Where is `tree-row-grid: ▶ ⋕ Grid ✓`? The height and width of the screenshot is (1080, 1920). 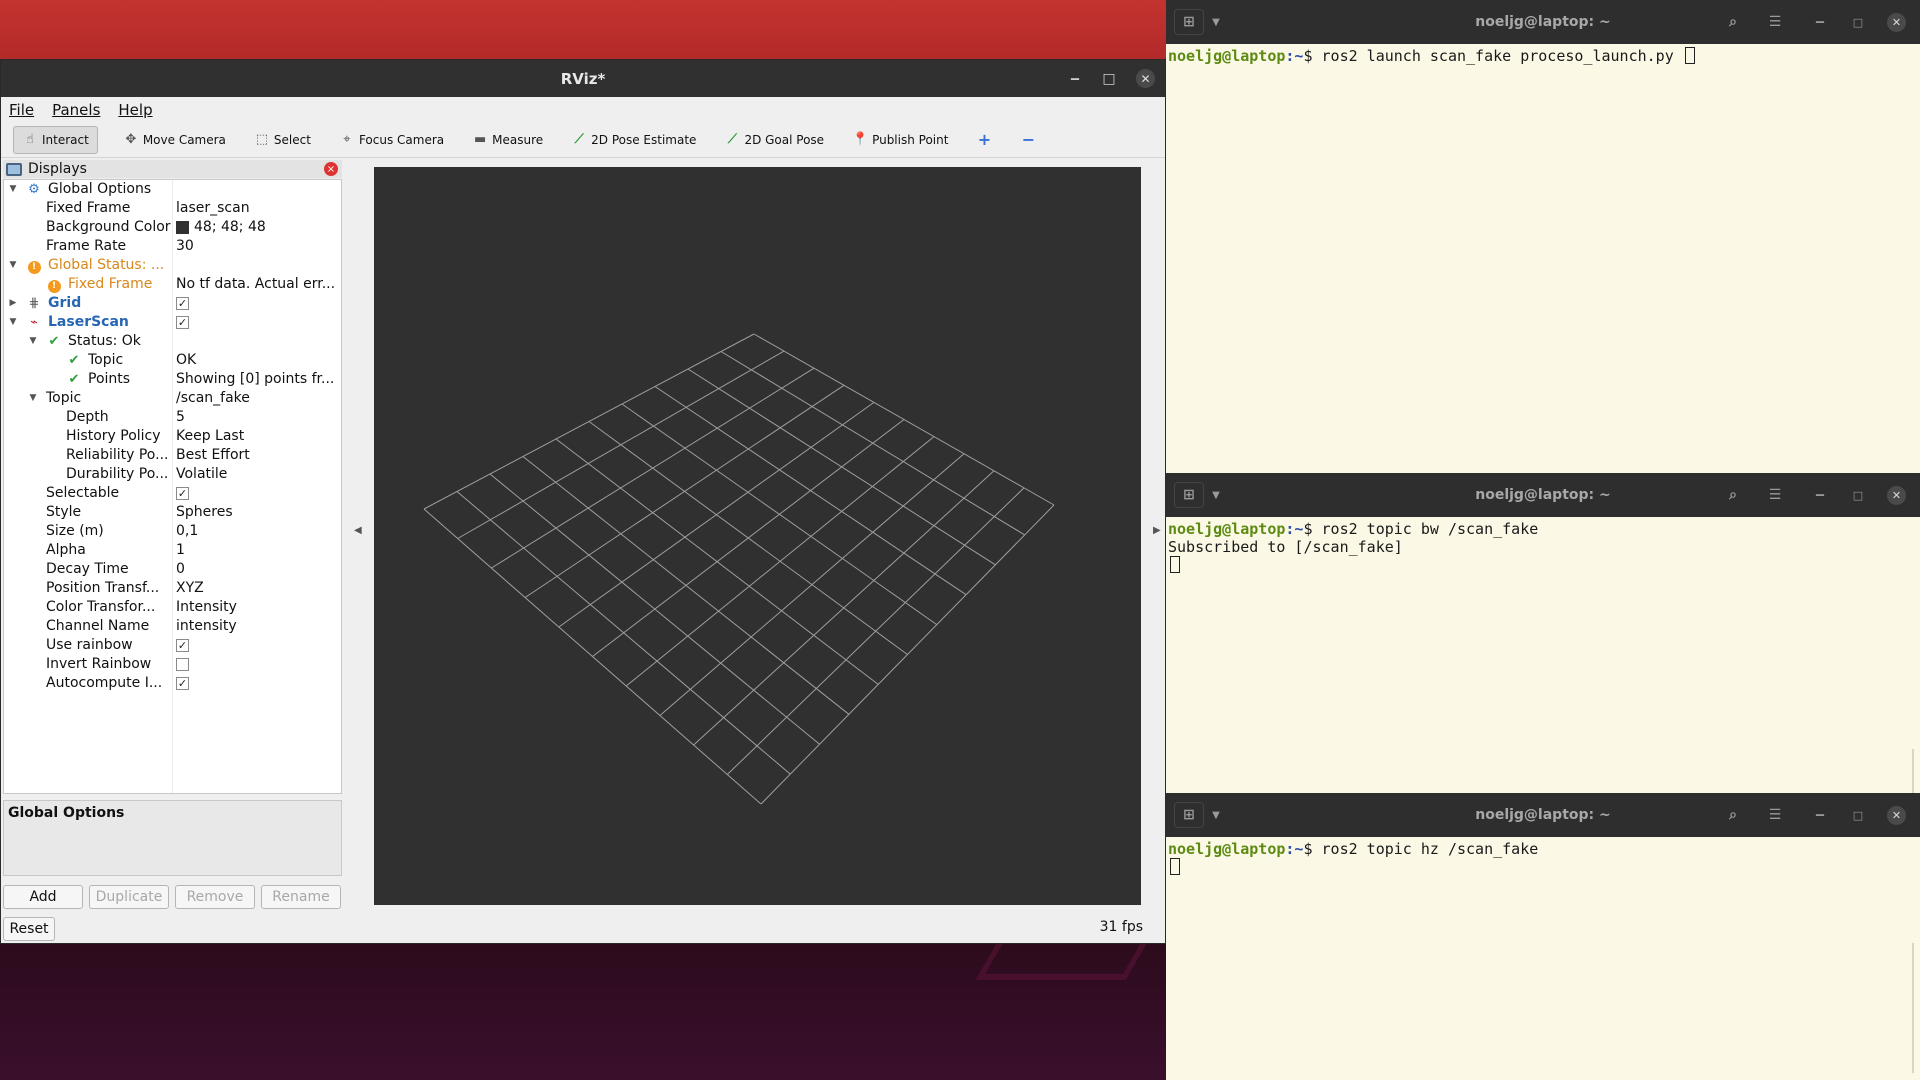 tree-row-grid: ▶ ⋕ Grid ✓ is located at coordinates (172, 303).